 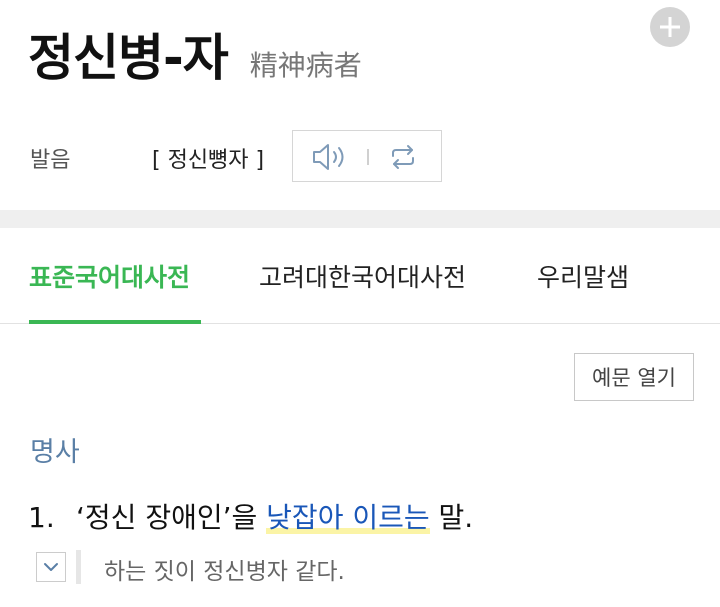 What do you see at coordinates (634, 377) in the screenshot?
I see `open-examples-button: 예문 열기` at bounding box center [634, 377].